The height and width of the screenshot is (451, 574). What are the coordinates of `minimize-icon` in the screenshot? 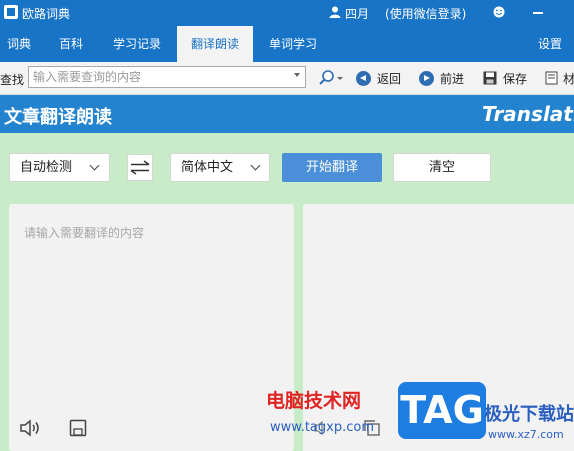 It's located at (538, 13).